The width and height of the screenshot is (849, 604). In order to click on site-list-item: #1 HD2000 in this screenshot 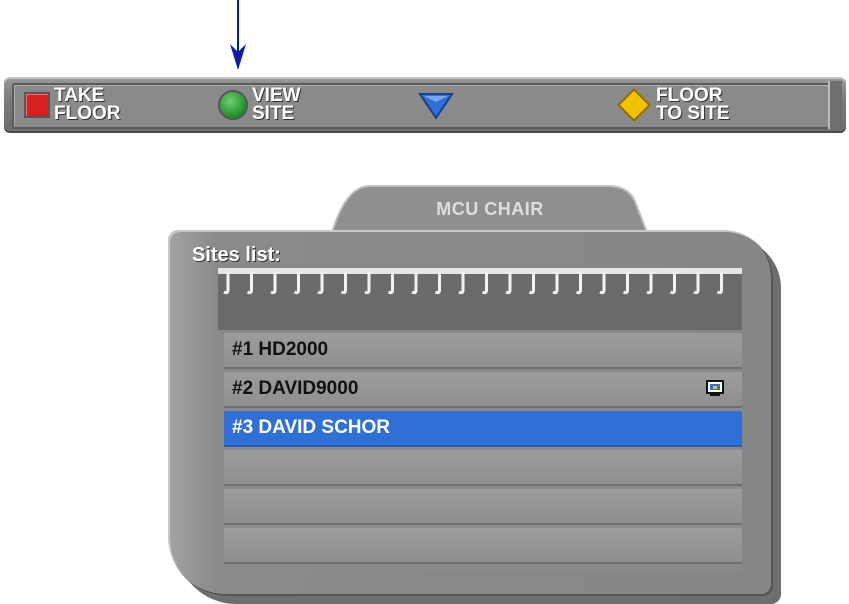, I will do `click(483, 351)`.